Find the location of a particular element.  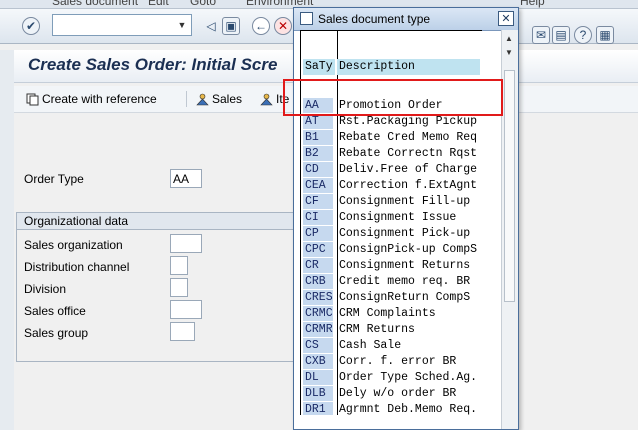

copy-document-icon is located at coordinates (32, 99).